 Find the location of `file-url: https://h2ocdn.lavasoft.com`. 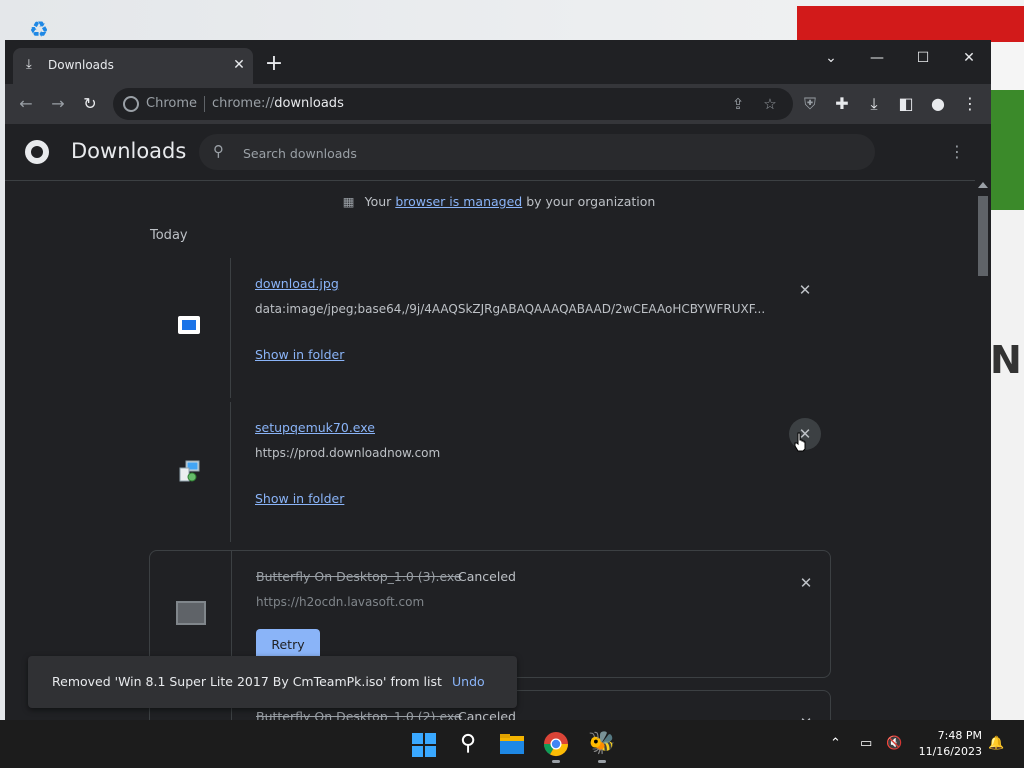

file-url: https://h2ocdn.lavasoft.com is located at coordinates (340, 602).